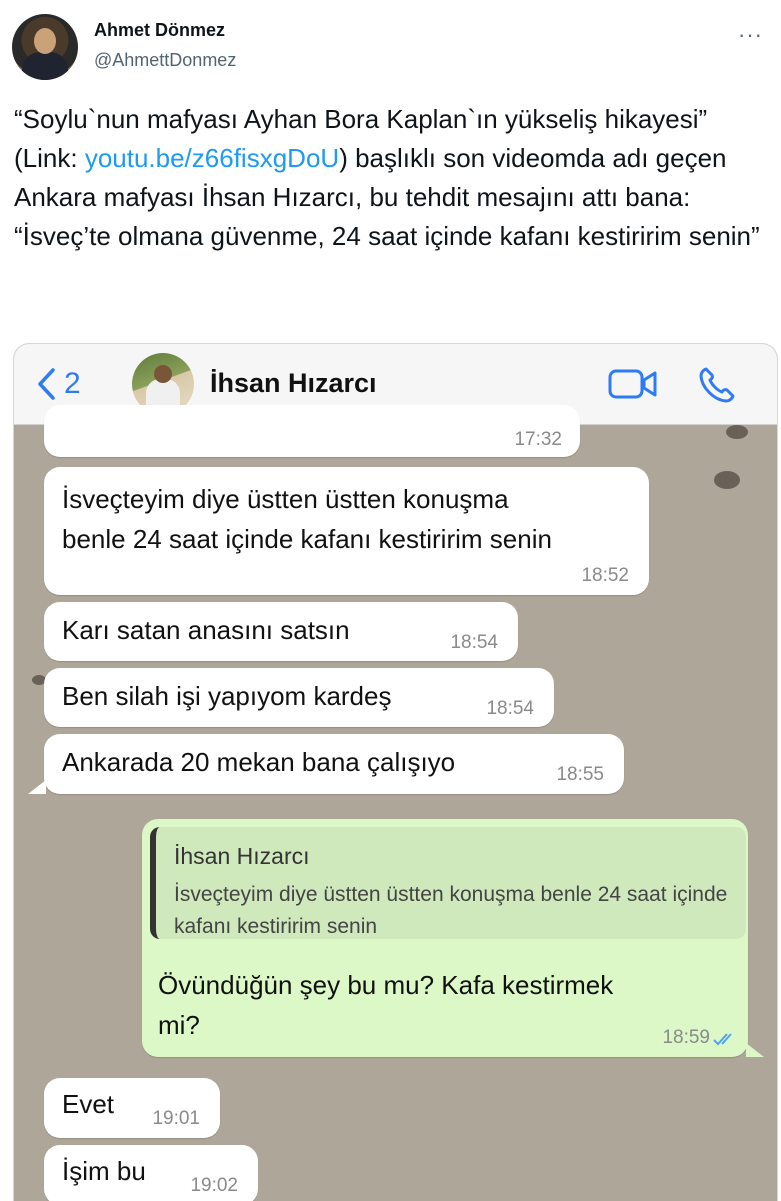 The width and height of the screenshot is (781, 1201). I want to click on message-text: Ankarada 20 mekan bana çalışıyo, so click(259, 762).